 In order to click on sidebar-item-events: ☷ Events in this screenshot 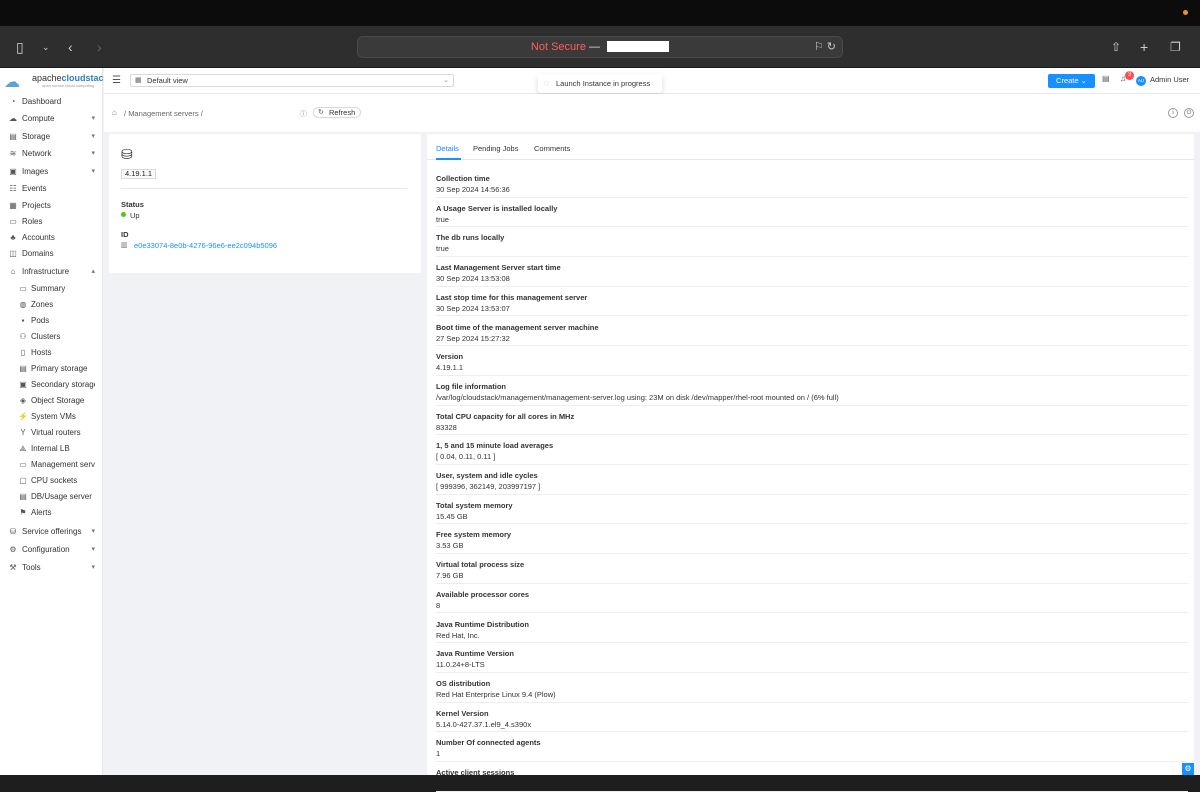, I will do `click(51, 189)`.